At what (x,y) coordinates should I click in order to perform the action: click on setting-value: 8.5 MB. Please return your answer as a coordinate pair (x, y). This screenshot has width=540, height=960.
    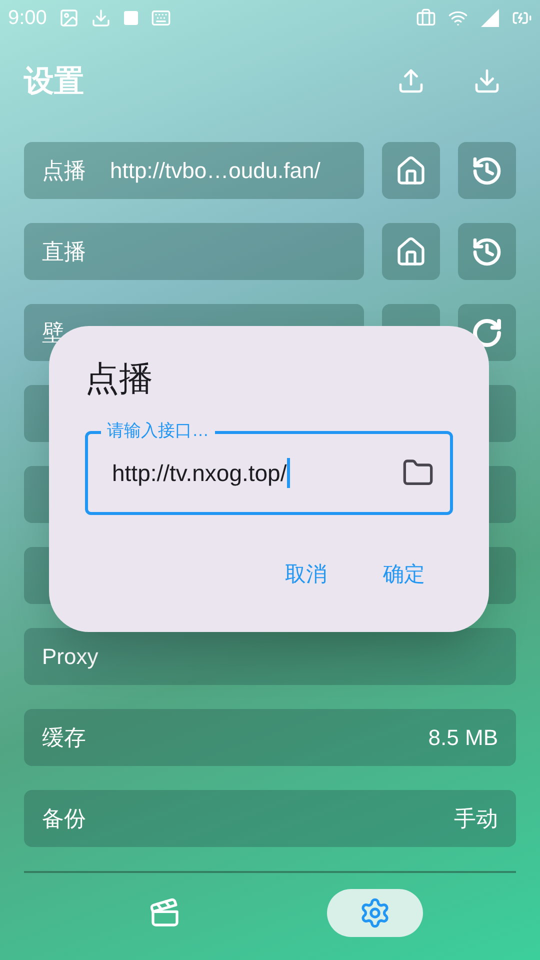
    Looking at the image, I should click on (463, 738).